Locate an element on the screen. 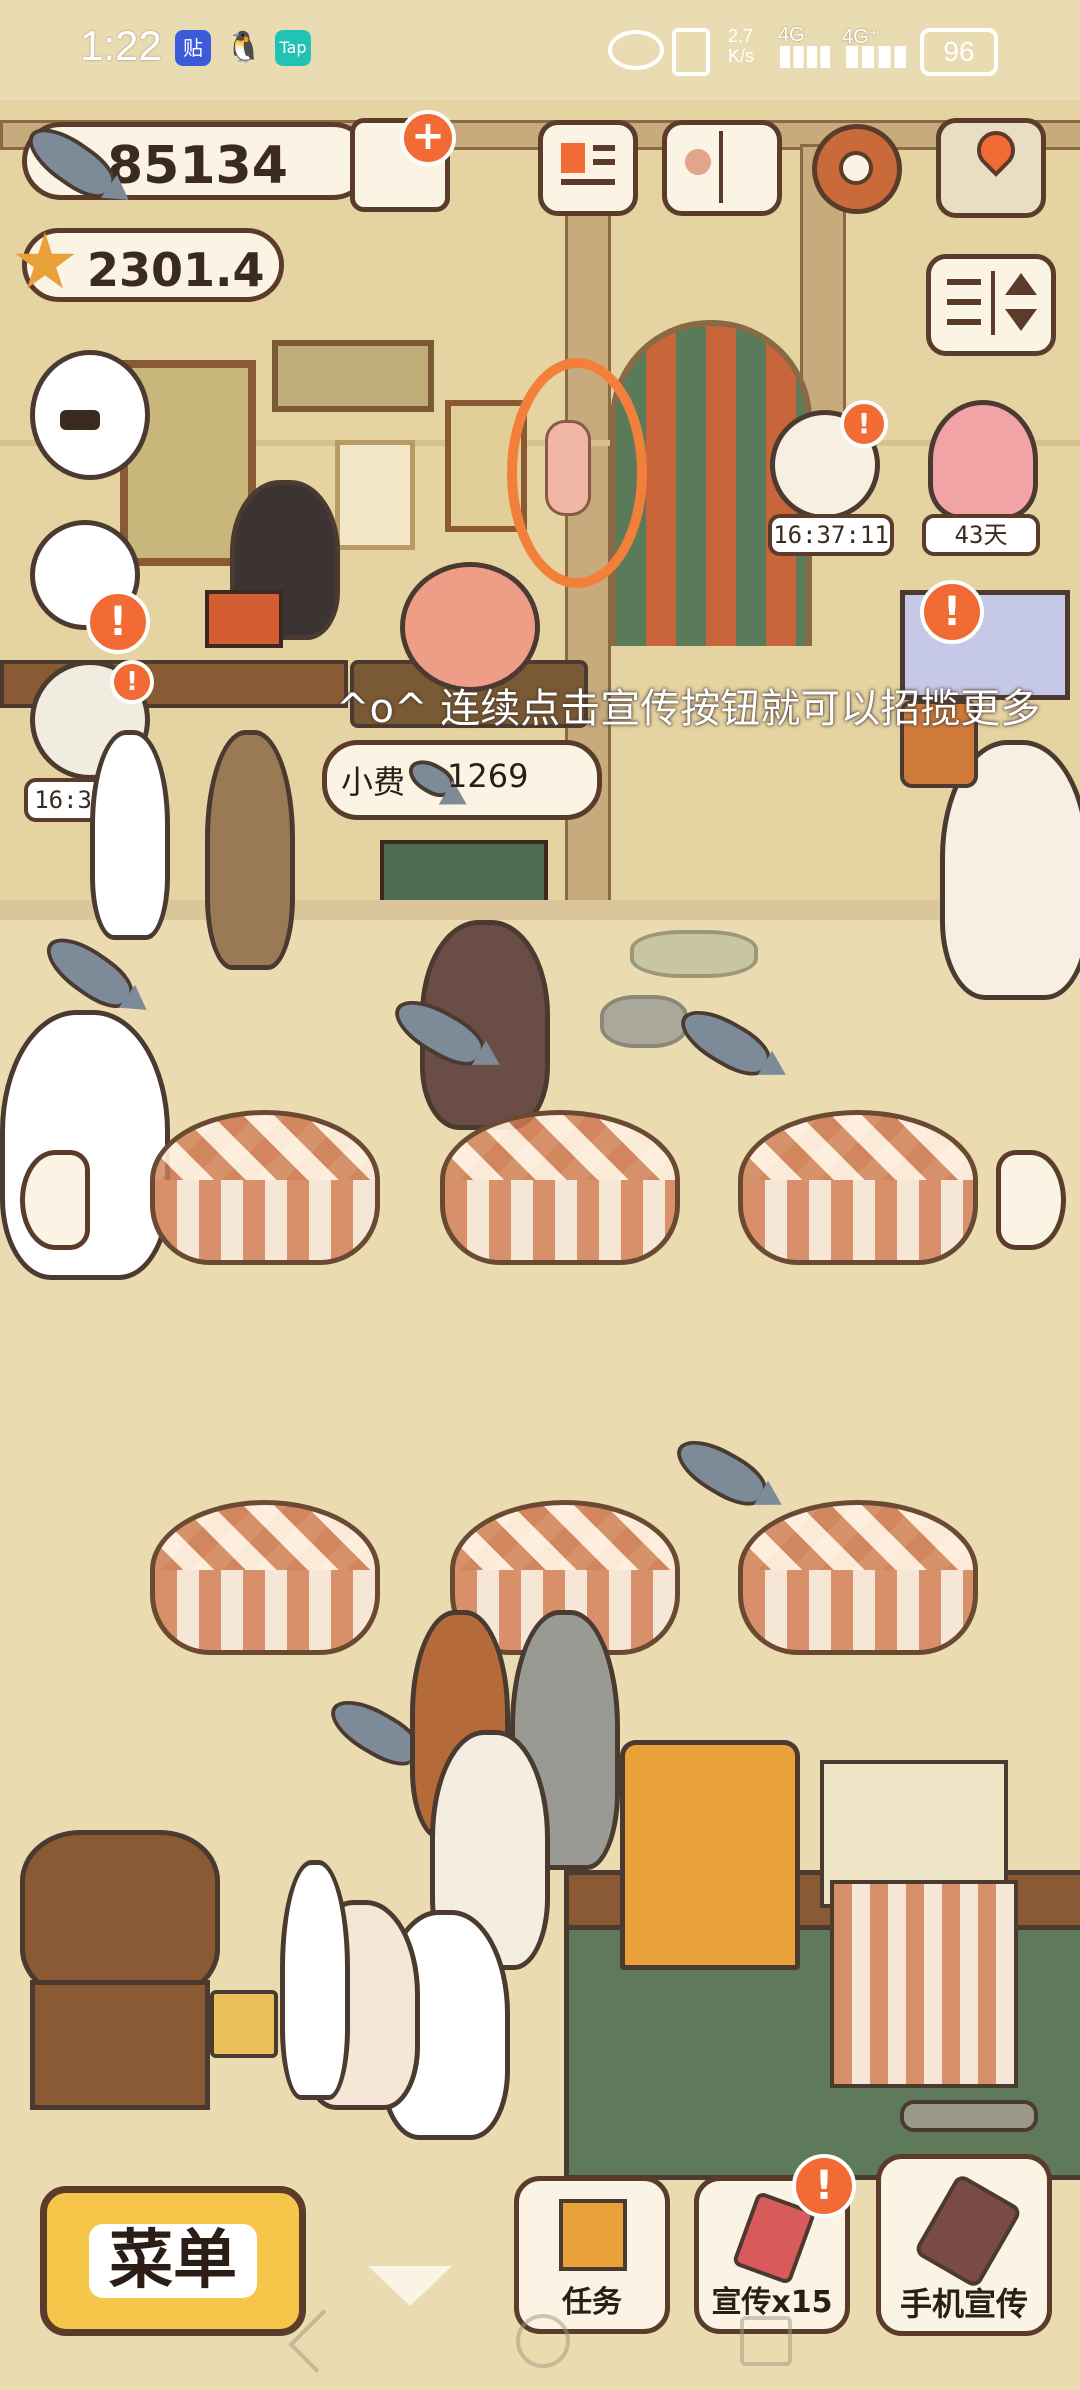 The width and height of the screenshot is (1080, 2390). pig-cashier is located at coordinates (470, 627).